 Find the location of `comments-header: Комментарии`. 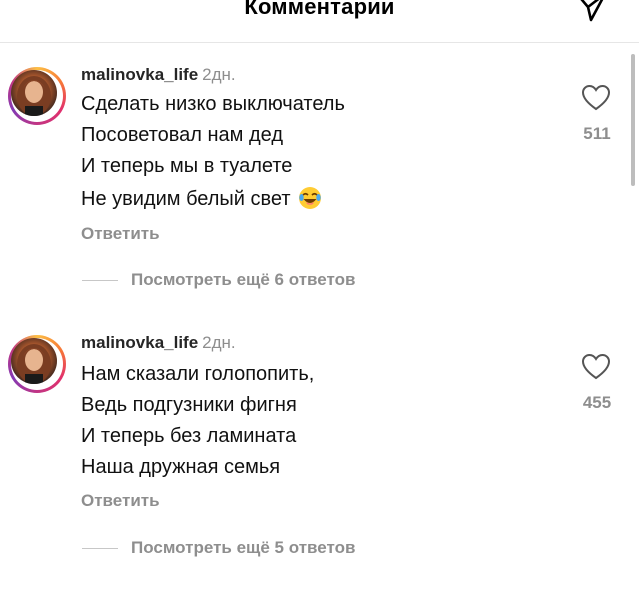

comments-header: Комментарии is located at coordinates (319, 21).